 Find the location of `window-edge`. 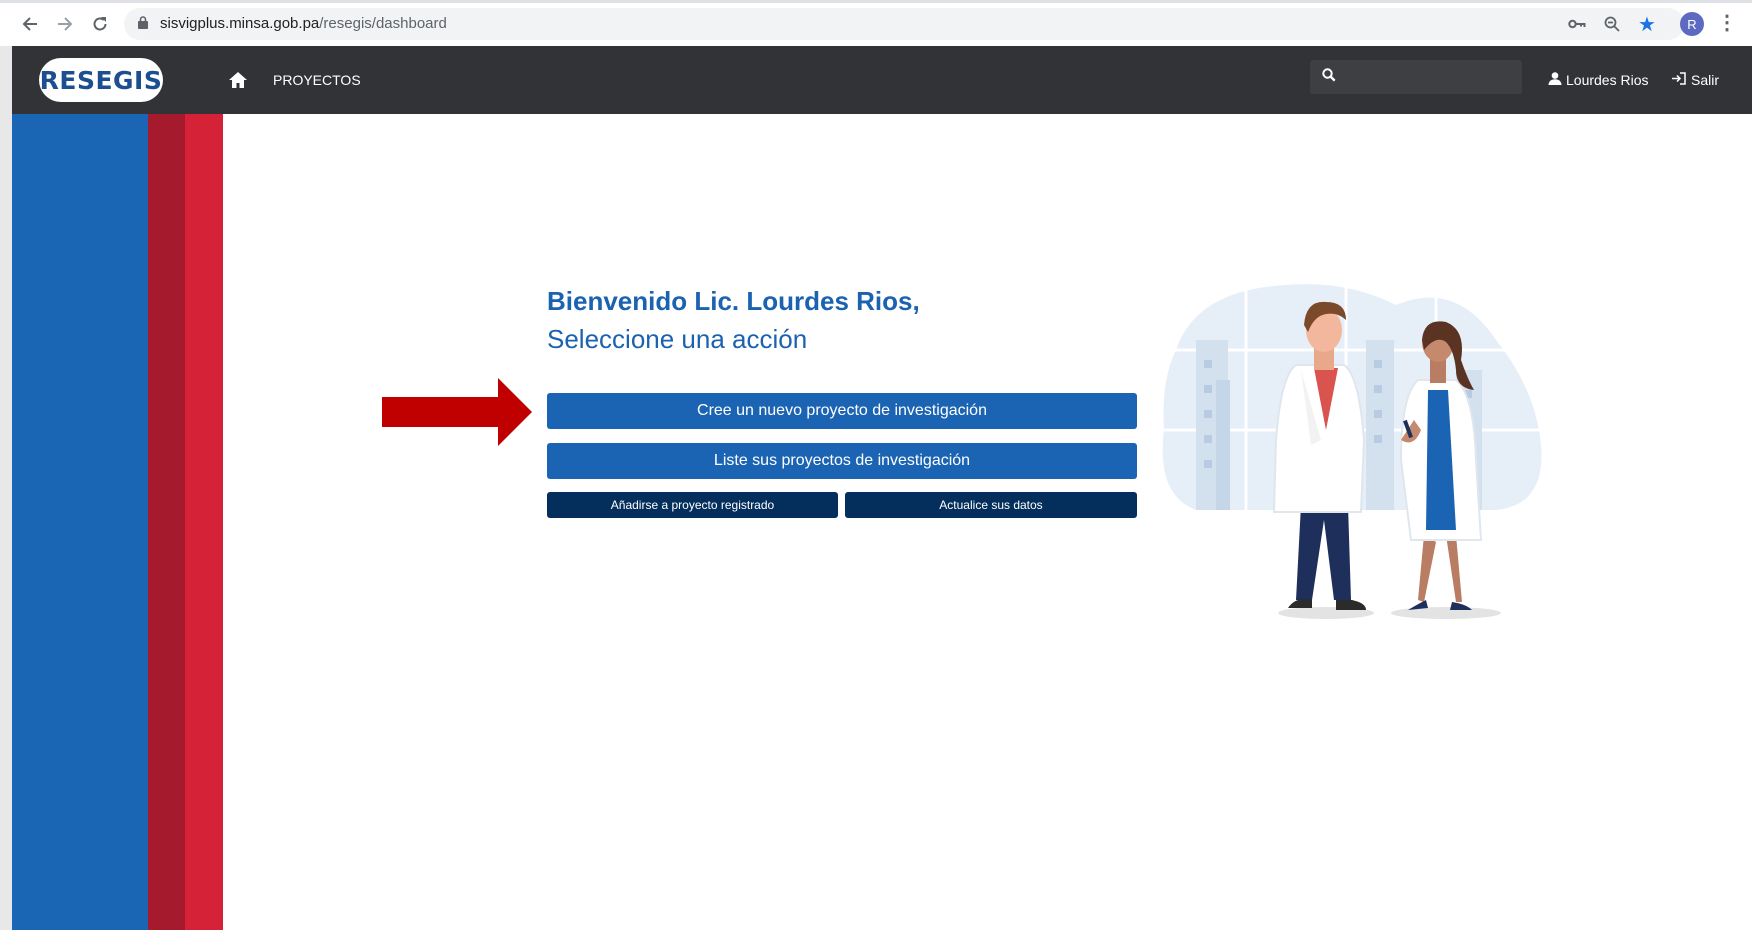

window-edge is located at coordinates (6, 488).